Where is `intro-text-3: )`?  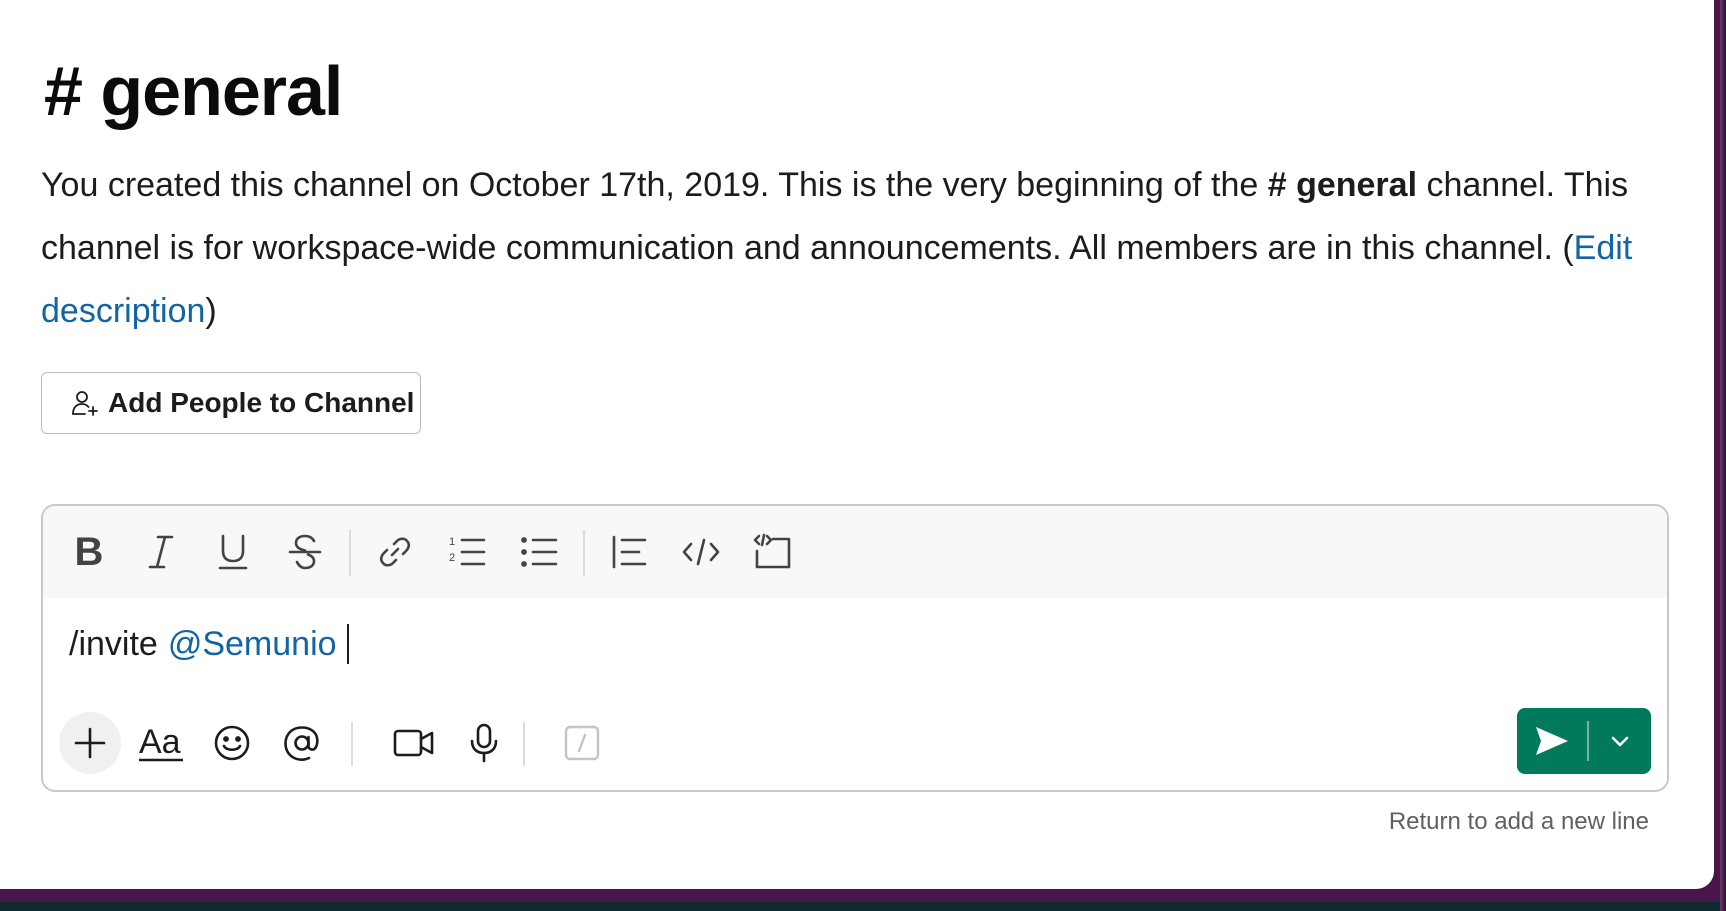
intro-text-3: ) is located at coordinates (211, 311).